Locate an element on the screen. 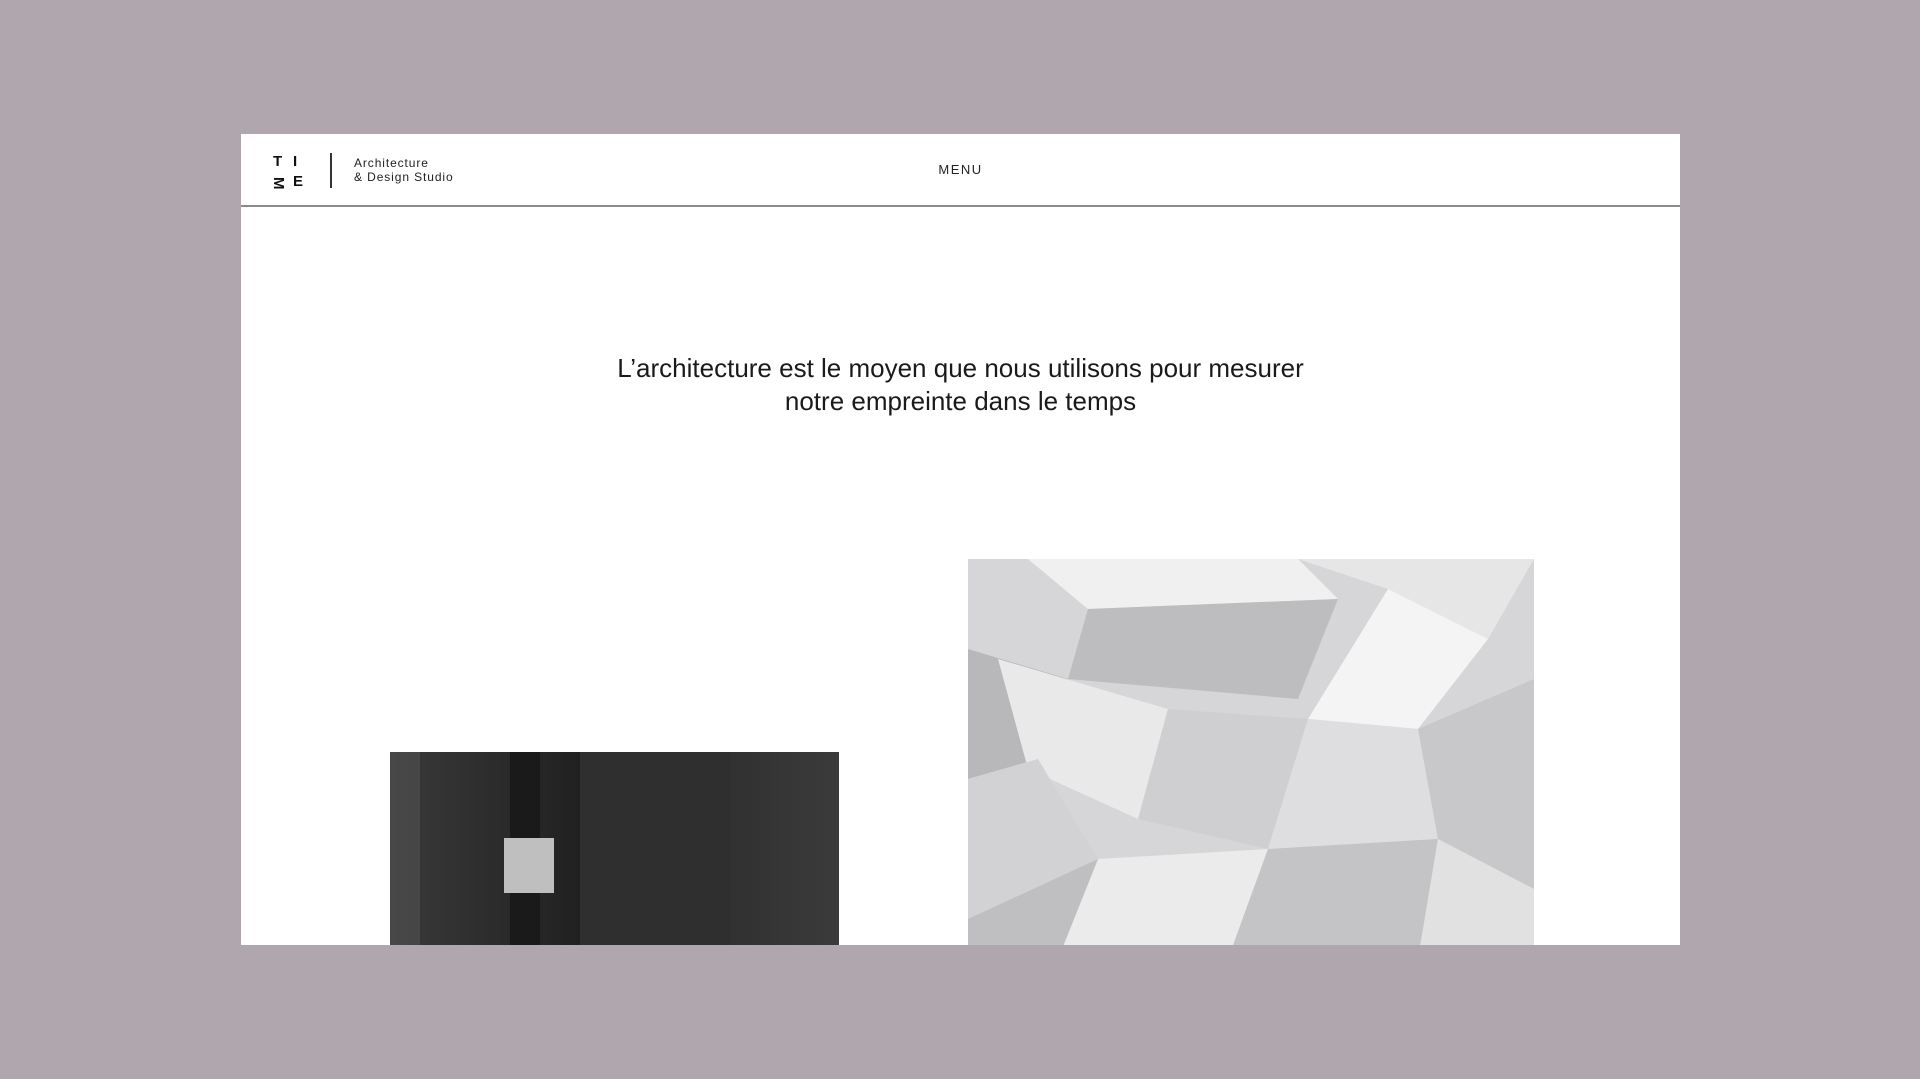  menu-button: MENU is located at coordinates (960, 169).